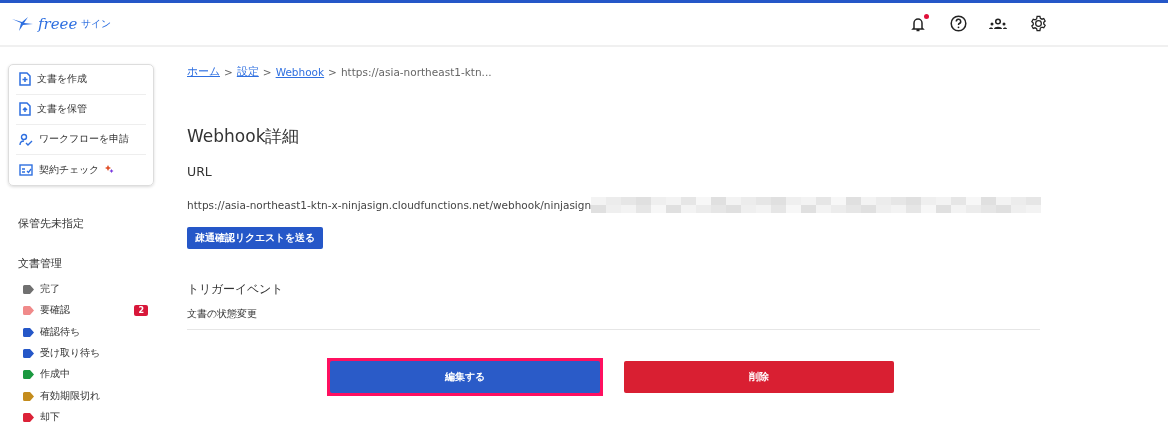 The width and height of the screenshot is (1168, 428). What do you see at coordinates (78, 289) in the screenshot?
I see `status-filter-item: 完了` at bounding box center [78, 289].